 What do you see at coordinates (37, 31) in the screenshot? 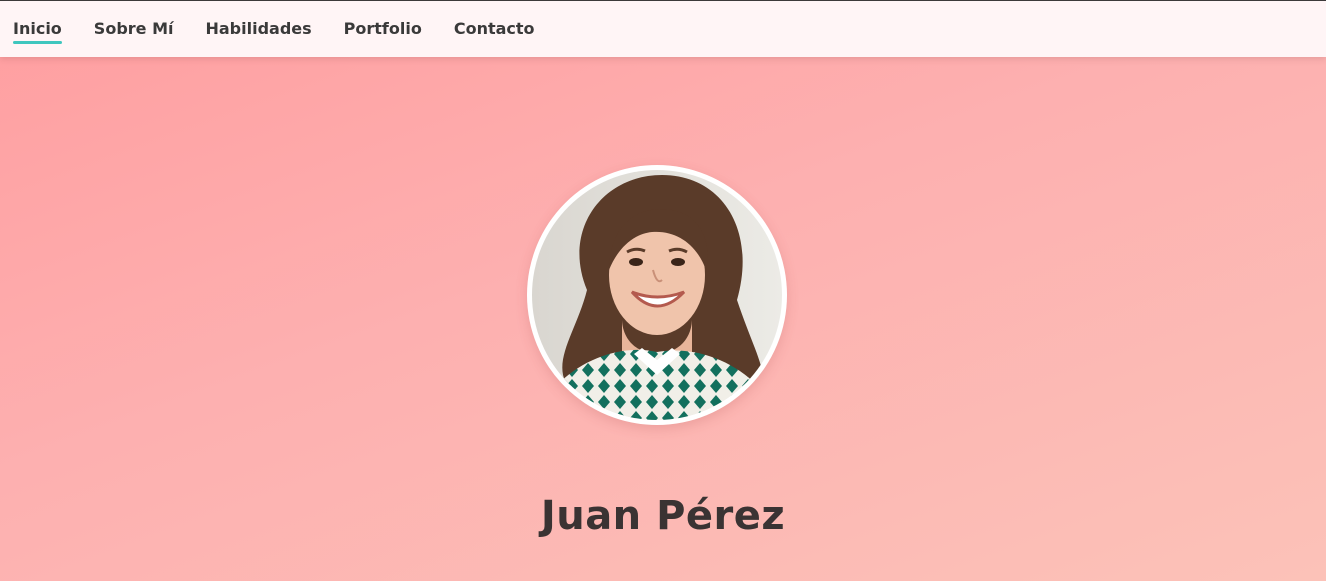
I see `nav-item-inicio: Inicio` at bounding box center [37, 31].